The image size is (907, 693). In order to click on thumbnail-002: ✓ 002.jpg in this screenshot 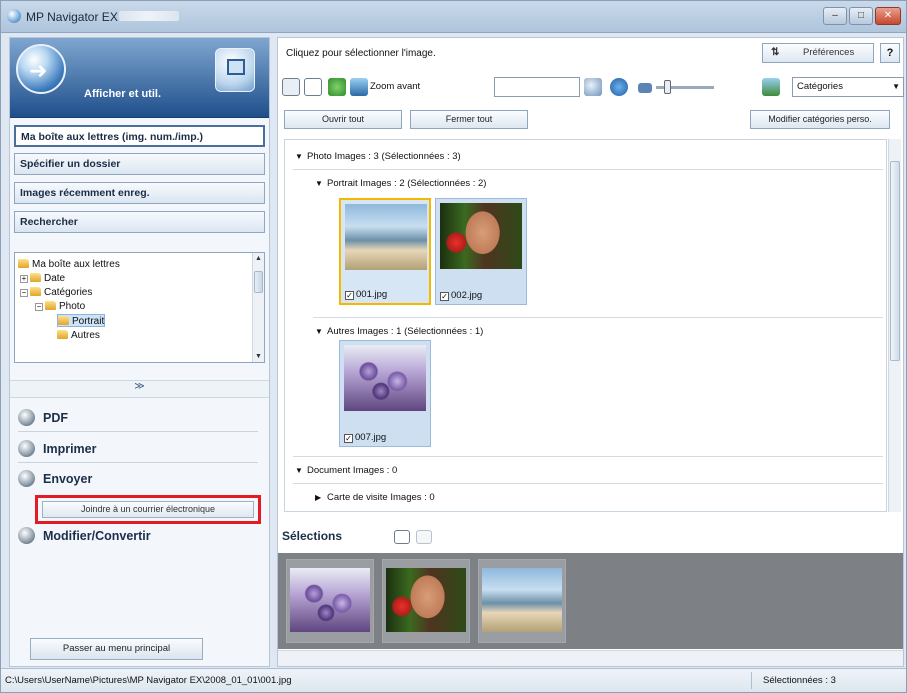, I will do `click(481, 251)`.